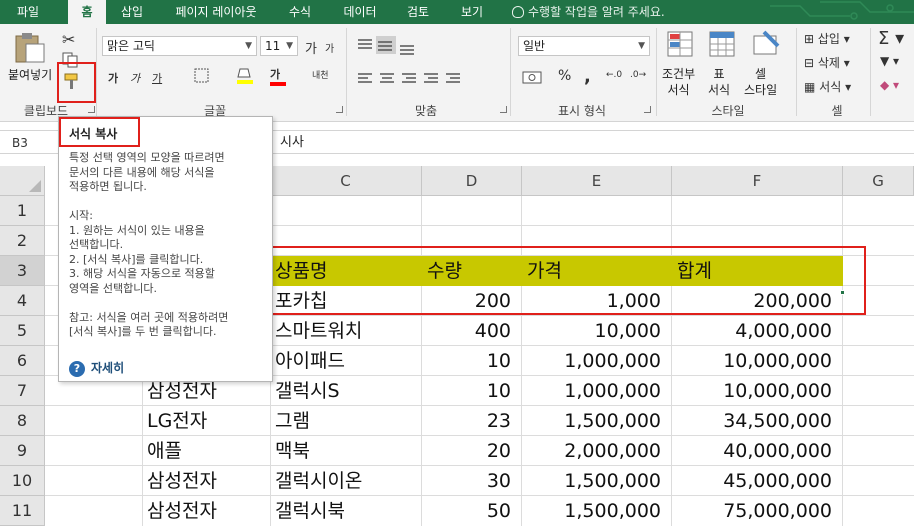 The image size is (914, 526). I want to click on qty-cell: 400, so click(472, 331).